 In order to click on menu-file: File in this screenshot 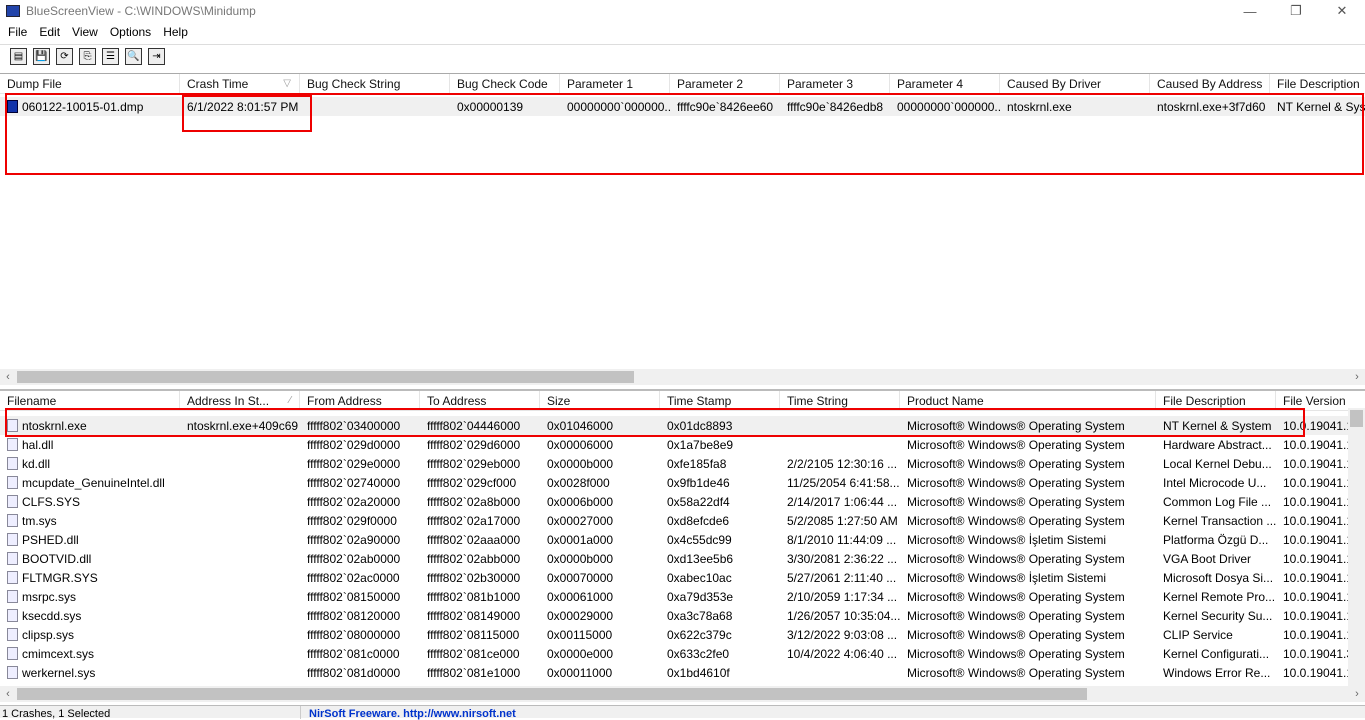, I will do `click(17, 32)`.